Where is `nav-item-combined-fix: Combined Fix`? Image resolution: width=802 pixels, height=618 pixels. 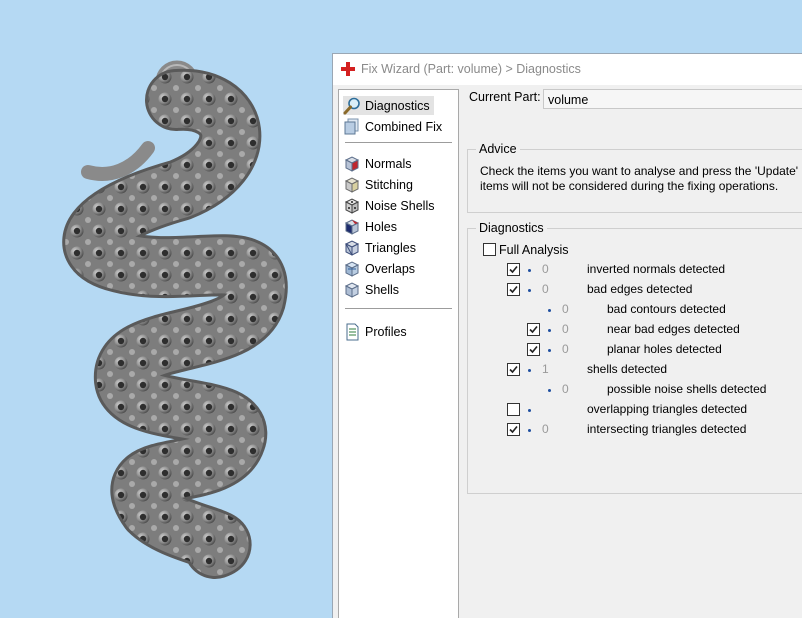 nav-item-combined-fix: Combined Fix is located at coordinates (394, 126).